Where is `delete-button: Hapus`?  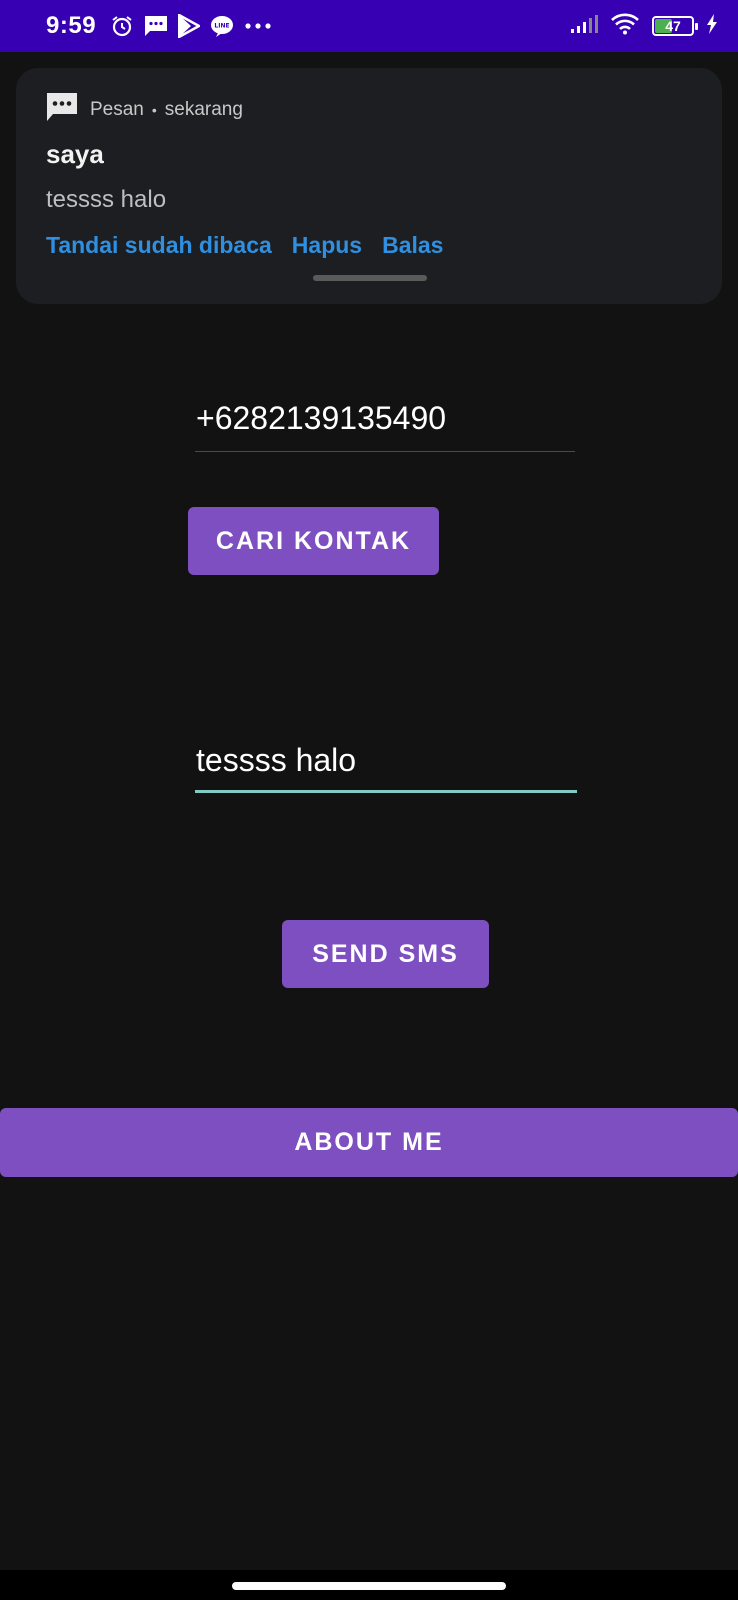
delete-button: Hapus is located at coordinates (327, 245).